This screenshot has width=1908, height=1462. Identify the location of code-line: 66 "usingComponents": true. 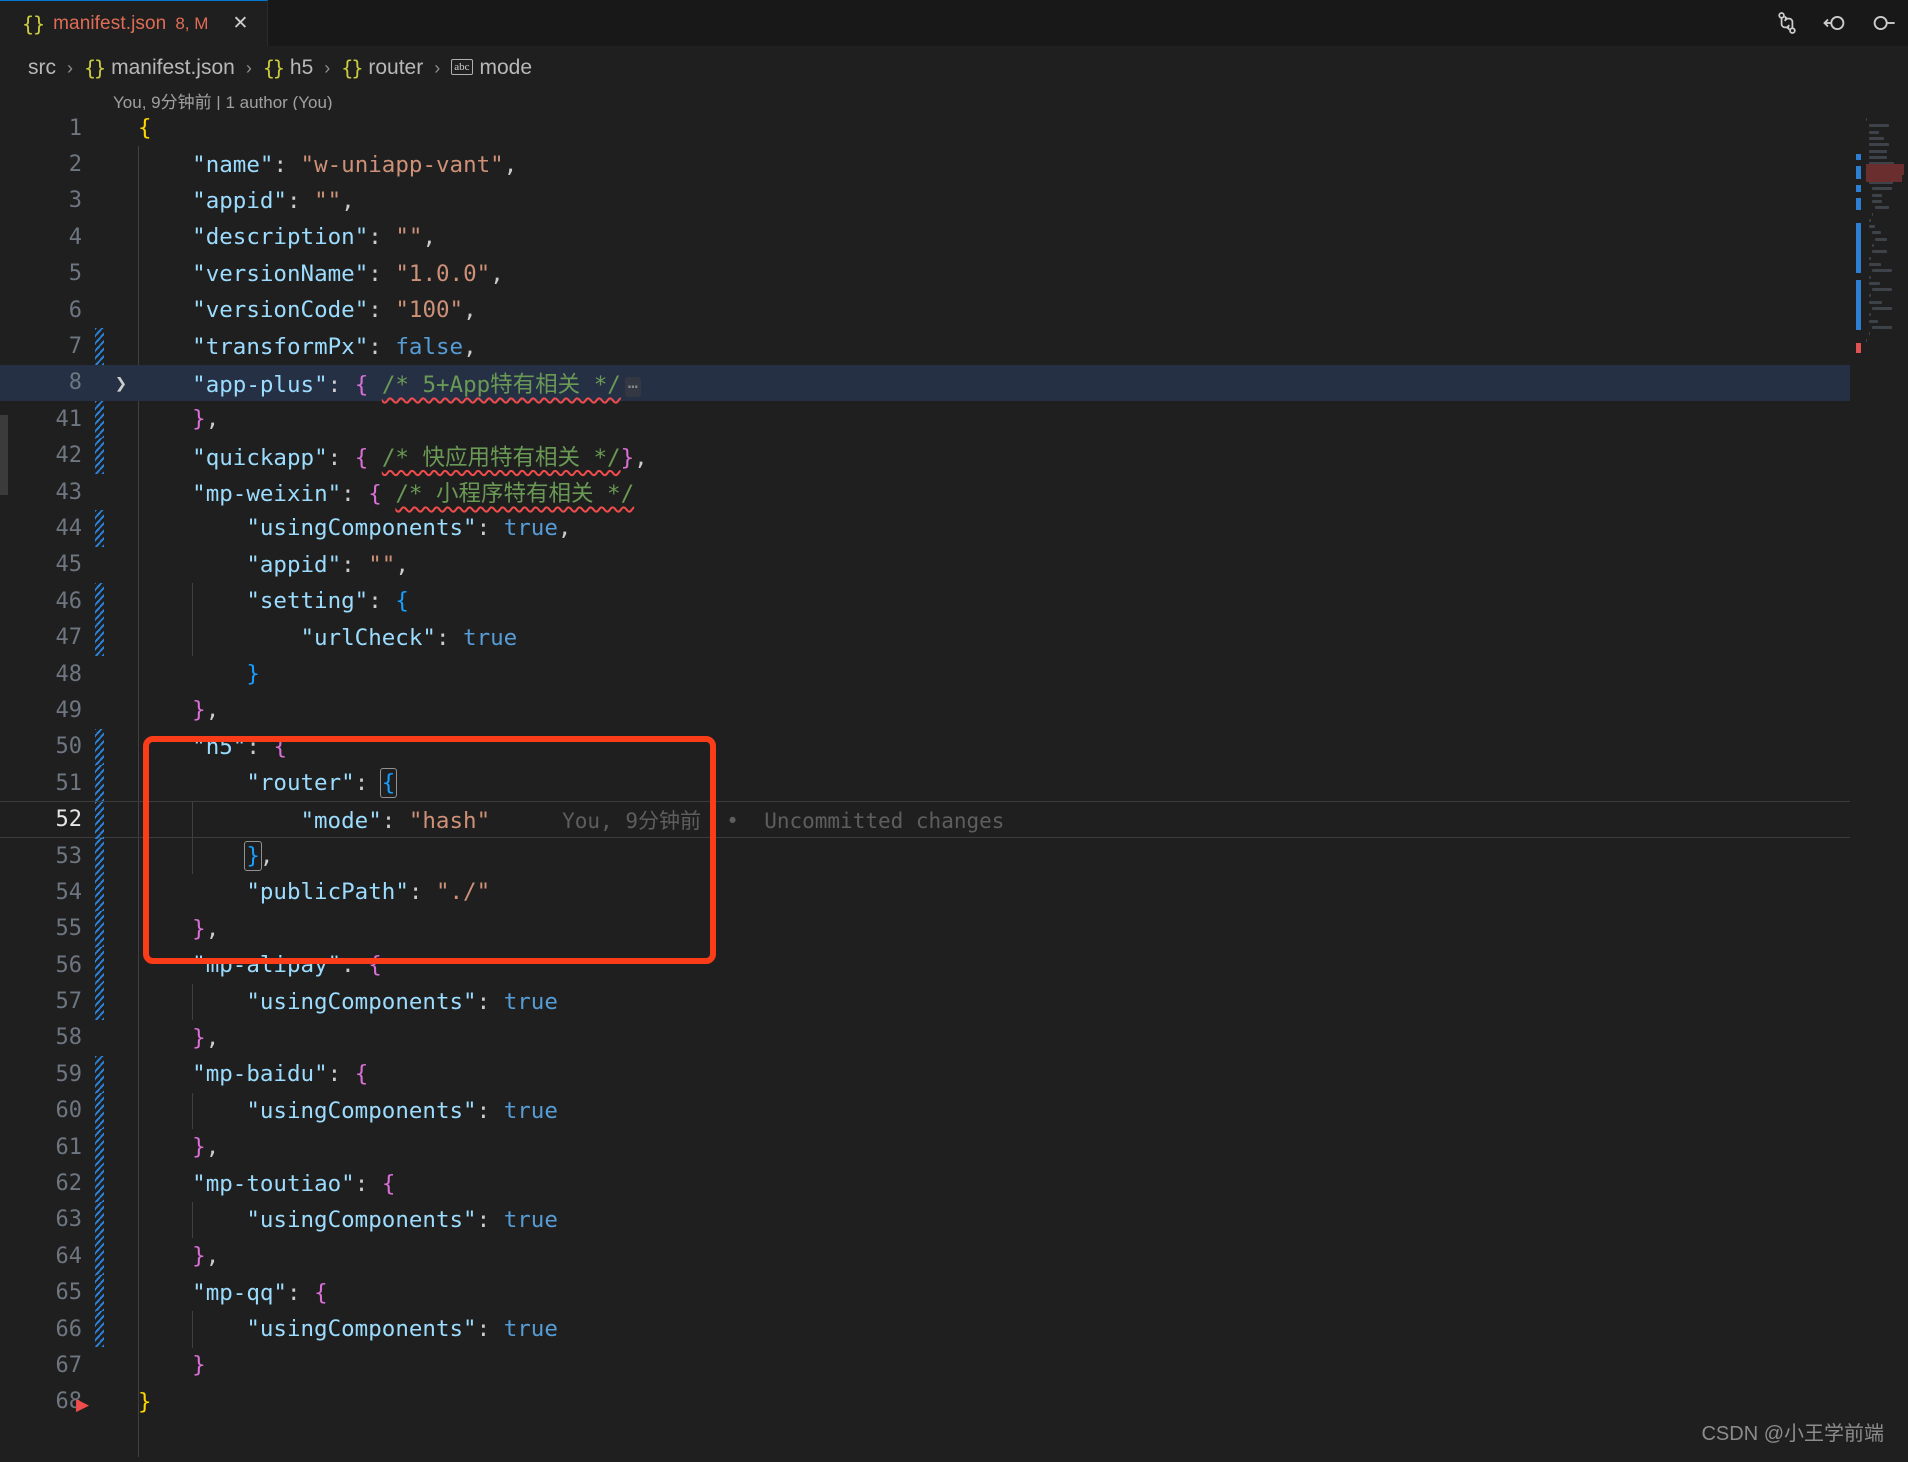
(954, 1329).